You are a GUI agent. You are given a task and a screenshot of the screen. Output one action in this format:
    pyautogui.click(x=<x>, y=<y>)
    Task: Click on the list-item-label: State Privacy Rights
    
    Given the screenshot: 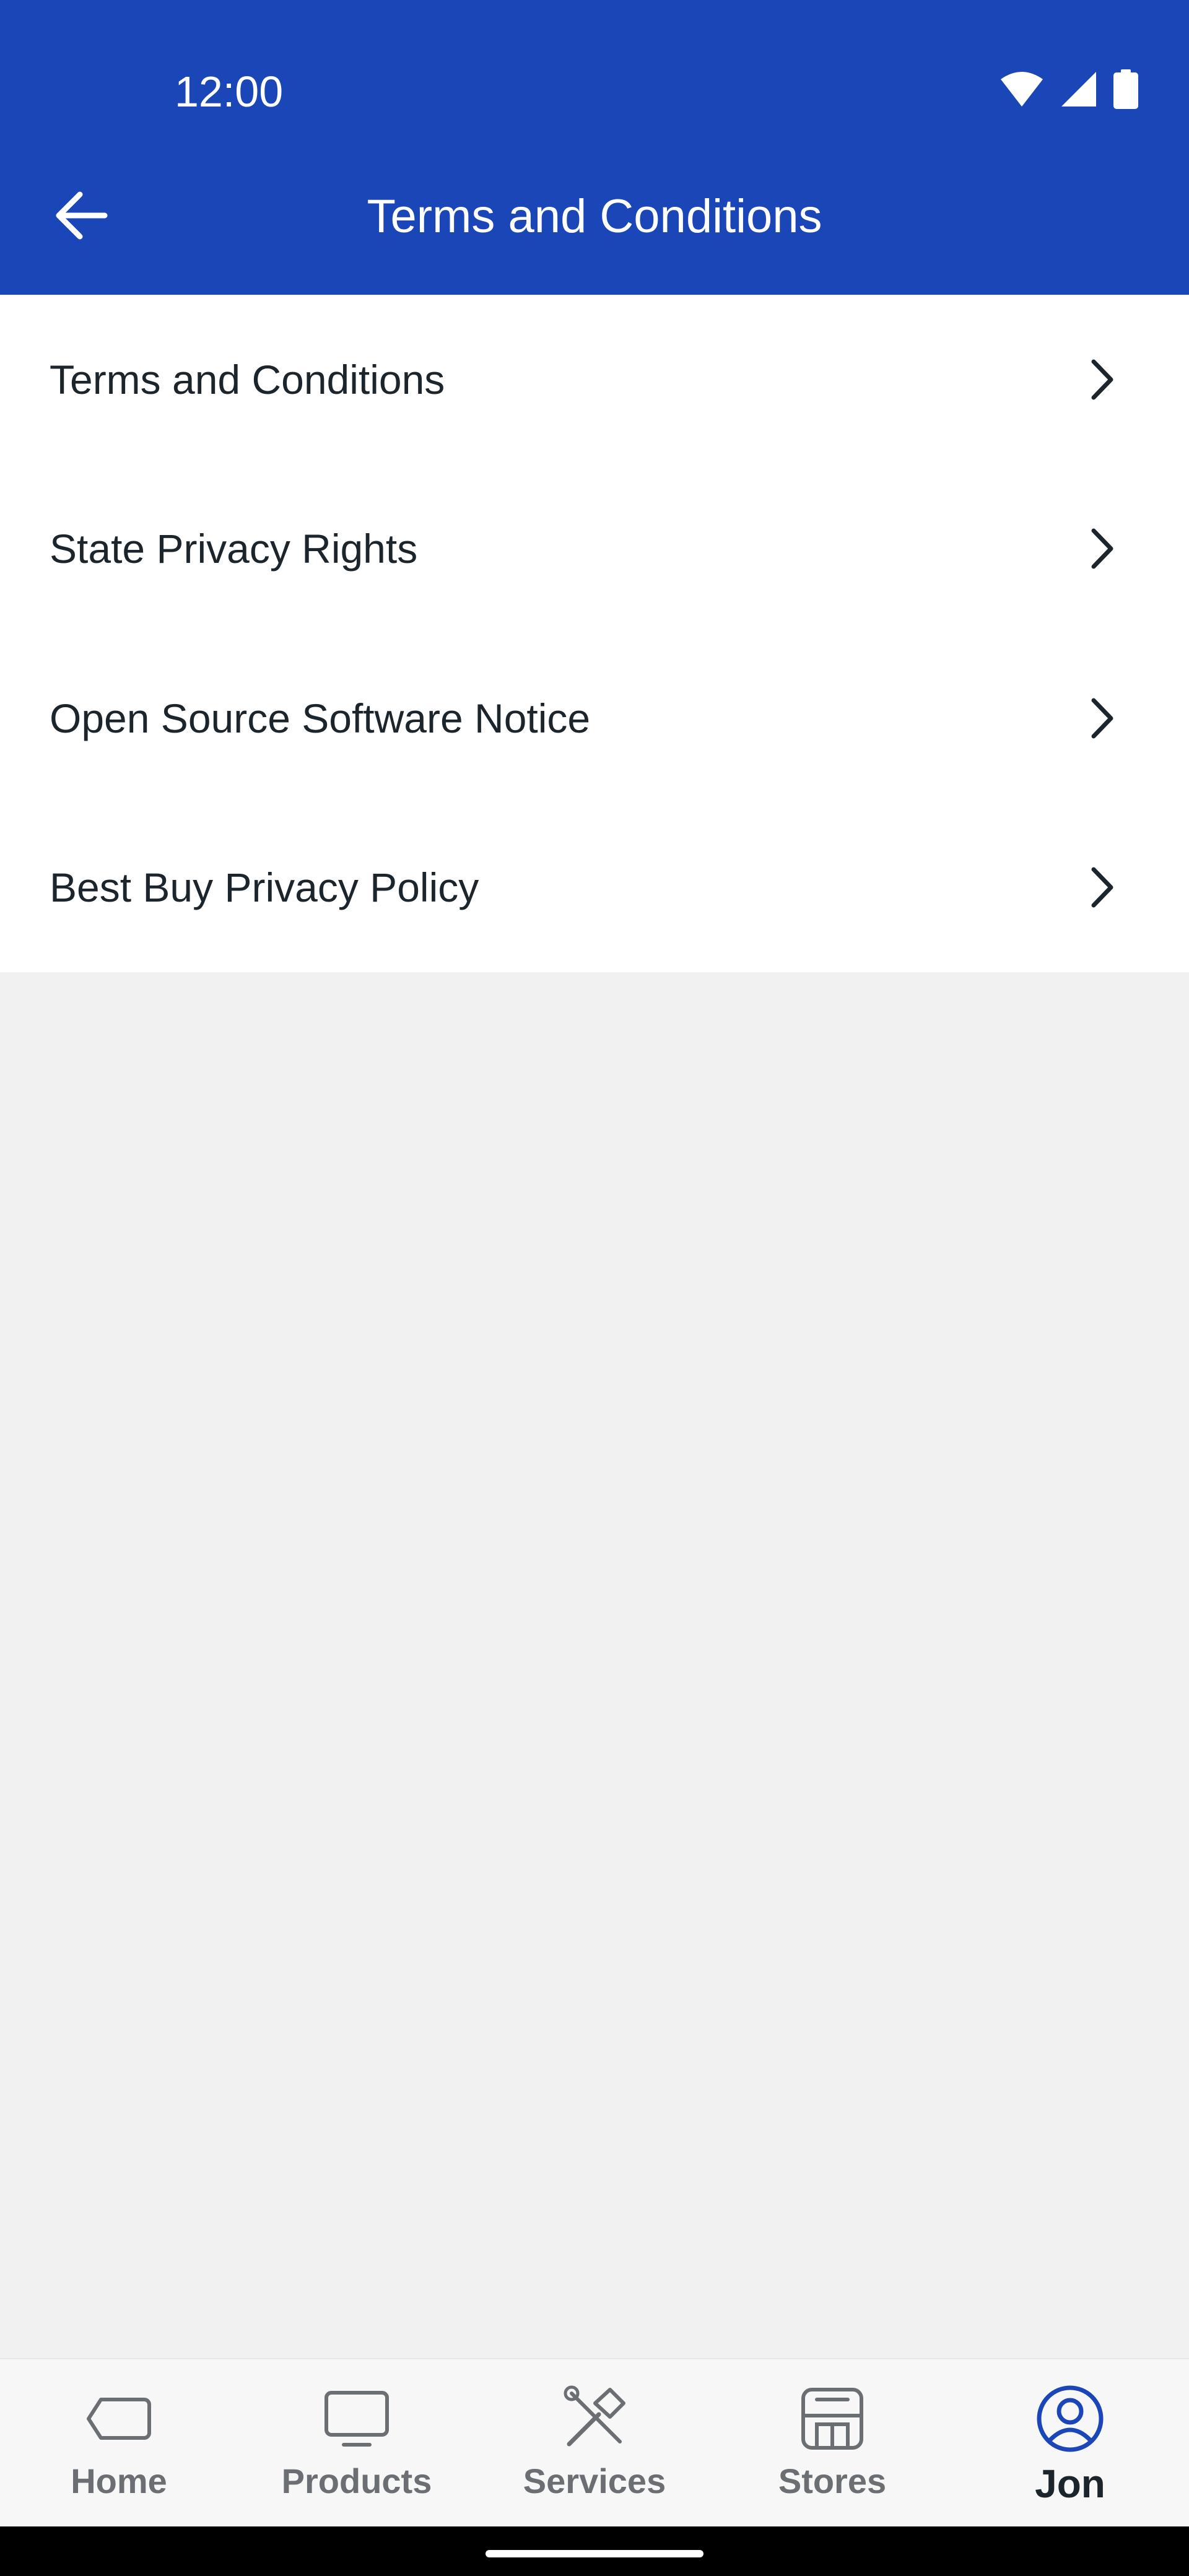 What is the action you would take?
    pyautogui.click(x=234, y=549)
    